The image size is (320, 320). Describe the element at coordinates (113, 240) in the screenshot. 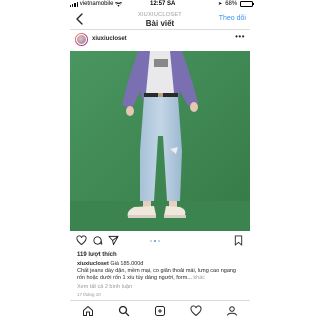

I see `share-icon` at that location.